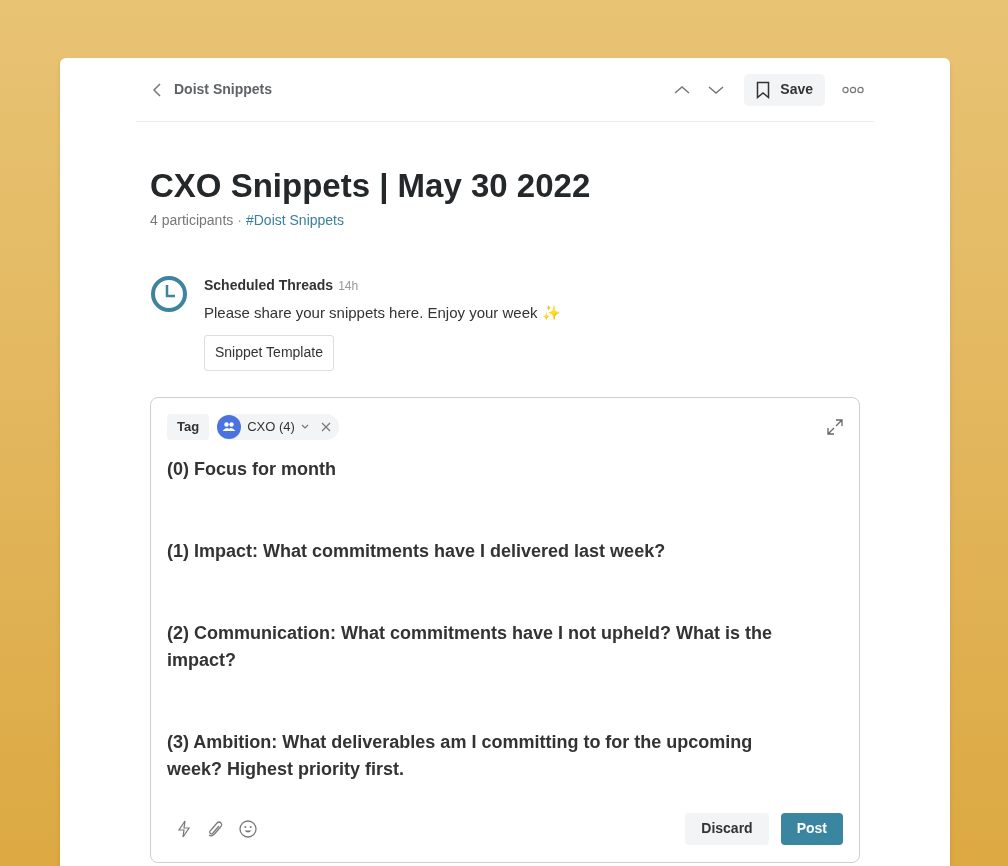 This screenshot has width=1008, height=866. What do you see at coordinates (169, 294) in the screenshot?
I see `clock-icon` at bounding box center [169, 294].